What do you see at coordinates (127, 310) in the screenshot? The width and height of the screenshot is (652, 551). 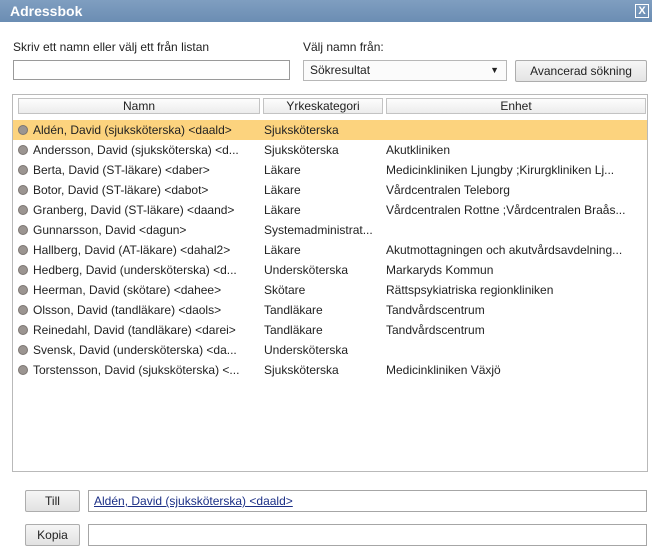 I see `row-name: Olsson, David (tandläkare) <daols>` at bounding box center [127, 310].